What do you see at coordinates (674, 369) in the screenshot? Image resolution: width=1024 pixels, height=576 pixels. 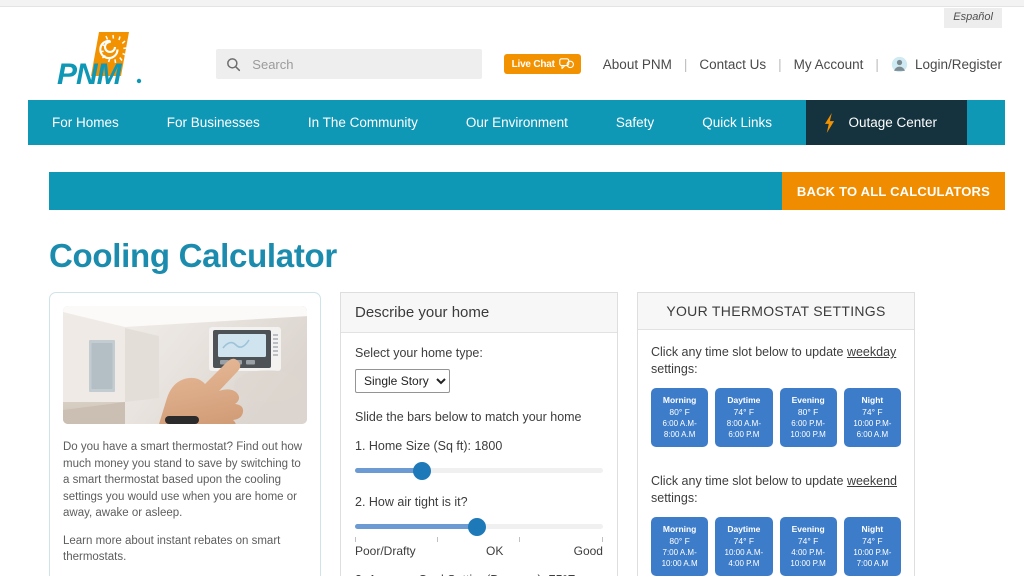 I see `weekday-instruction-post: settings:` at bounding box center [674, 369].